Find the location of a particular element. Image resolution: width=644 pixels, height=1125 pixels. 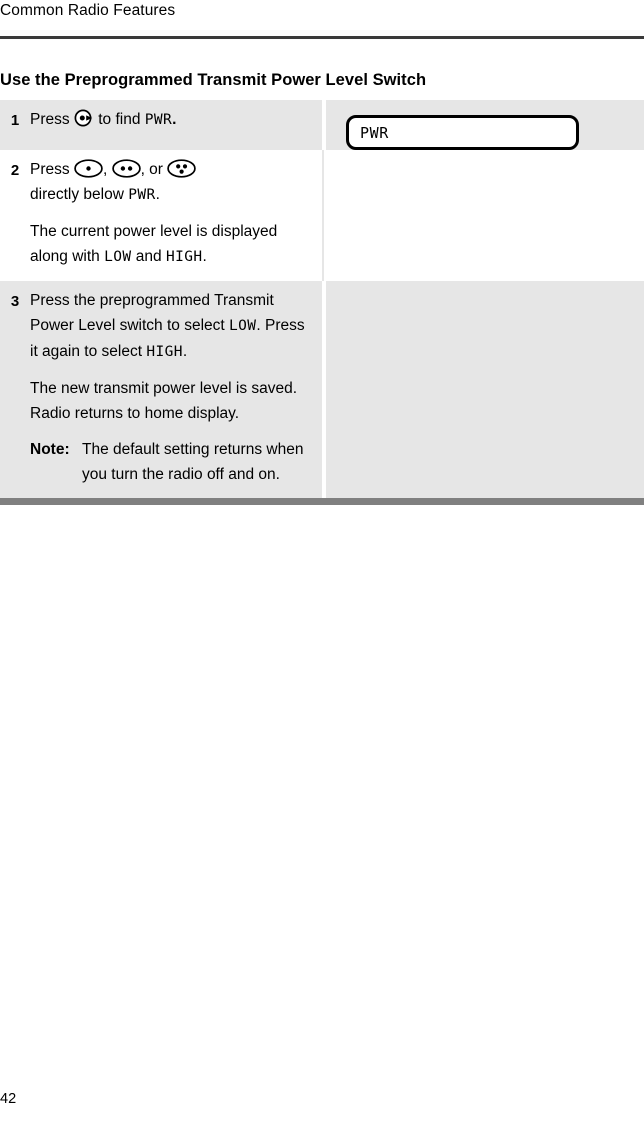

page-header: Common Radio Features is located at coordinates (322, 21).